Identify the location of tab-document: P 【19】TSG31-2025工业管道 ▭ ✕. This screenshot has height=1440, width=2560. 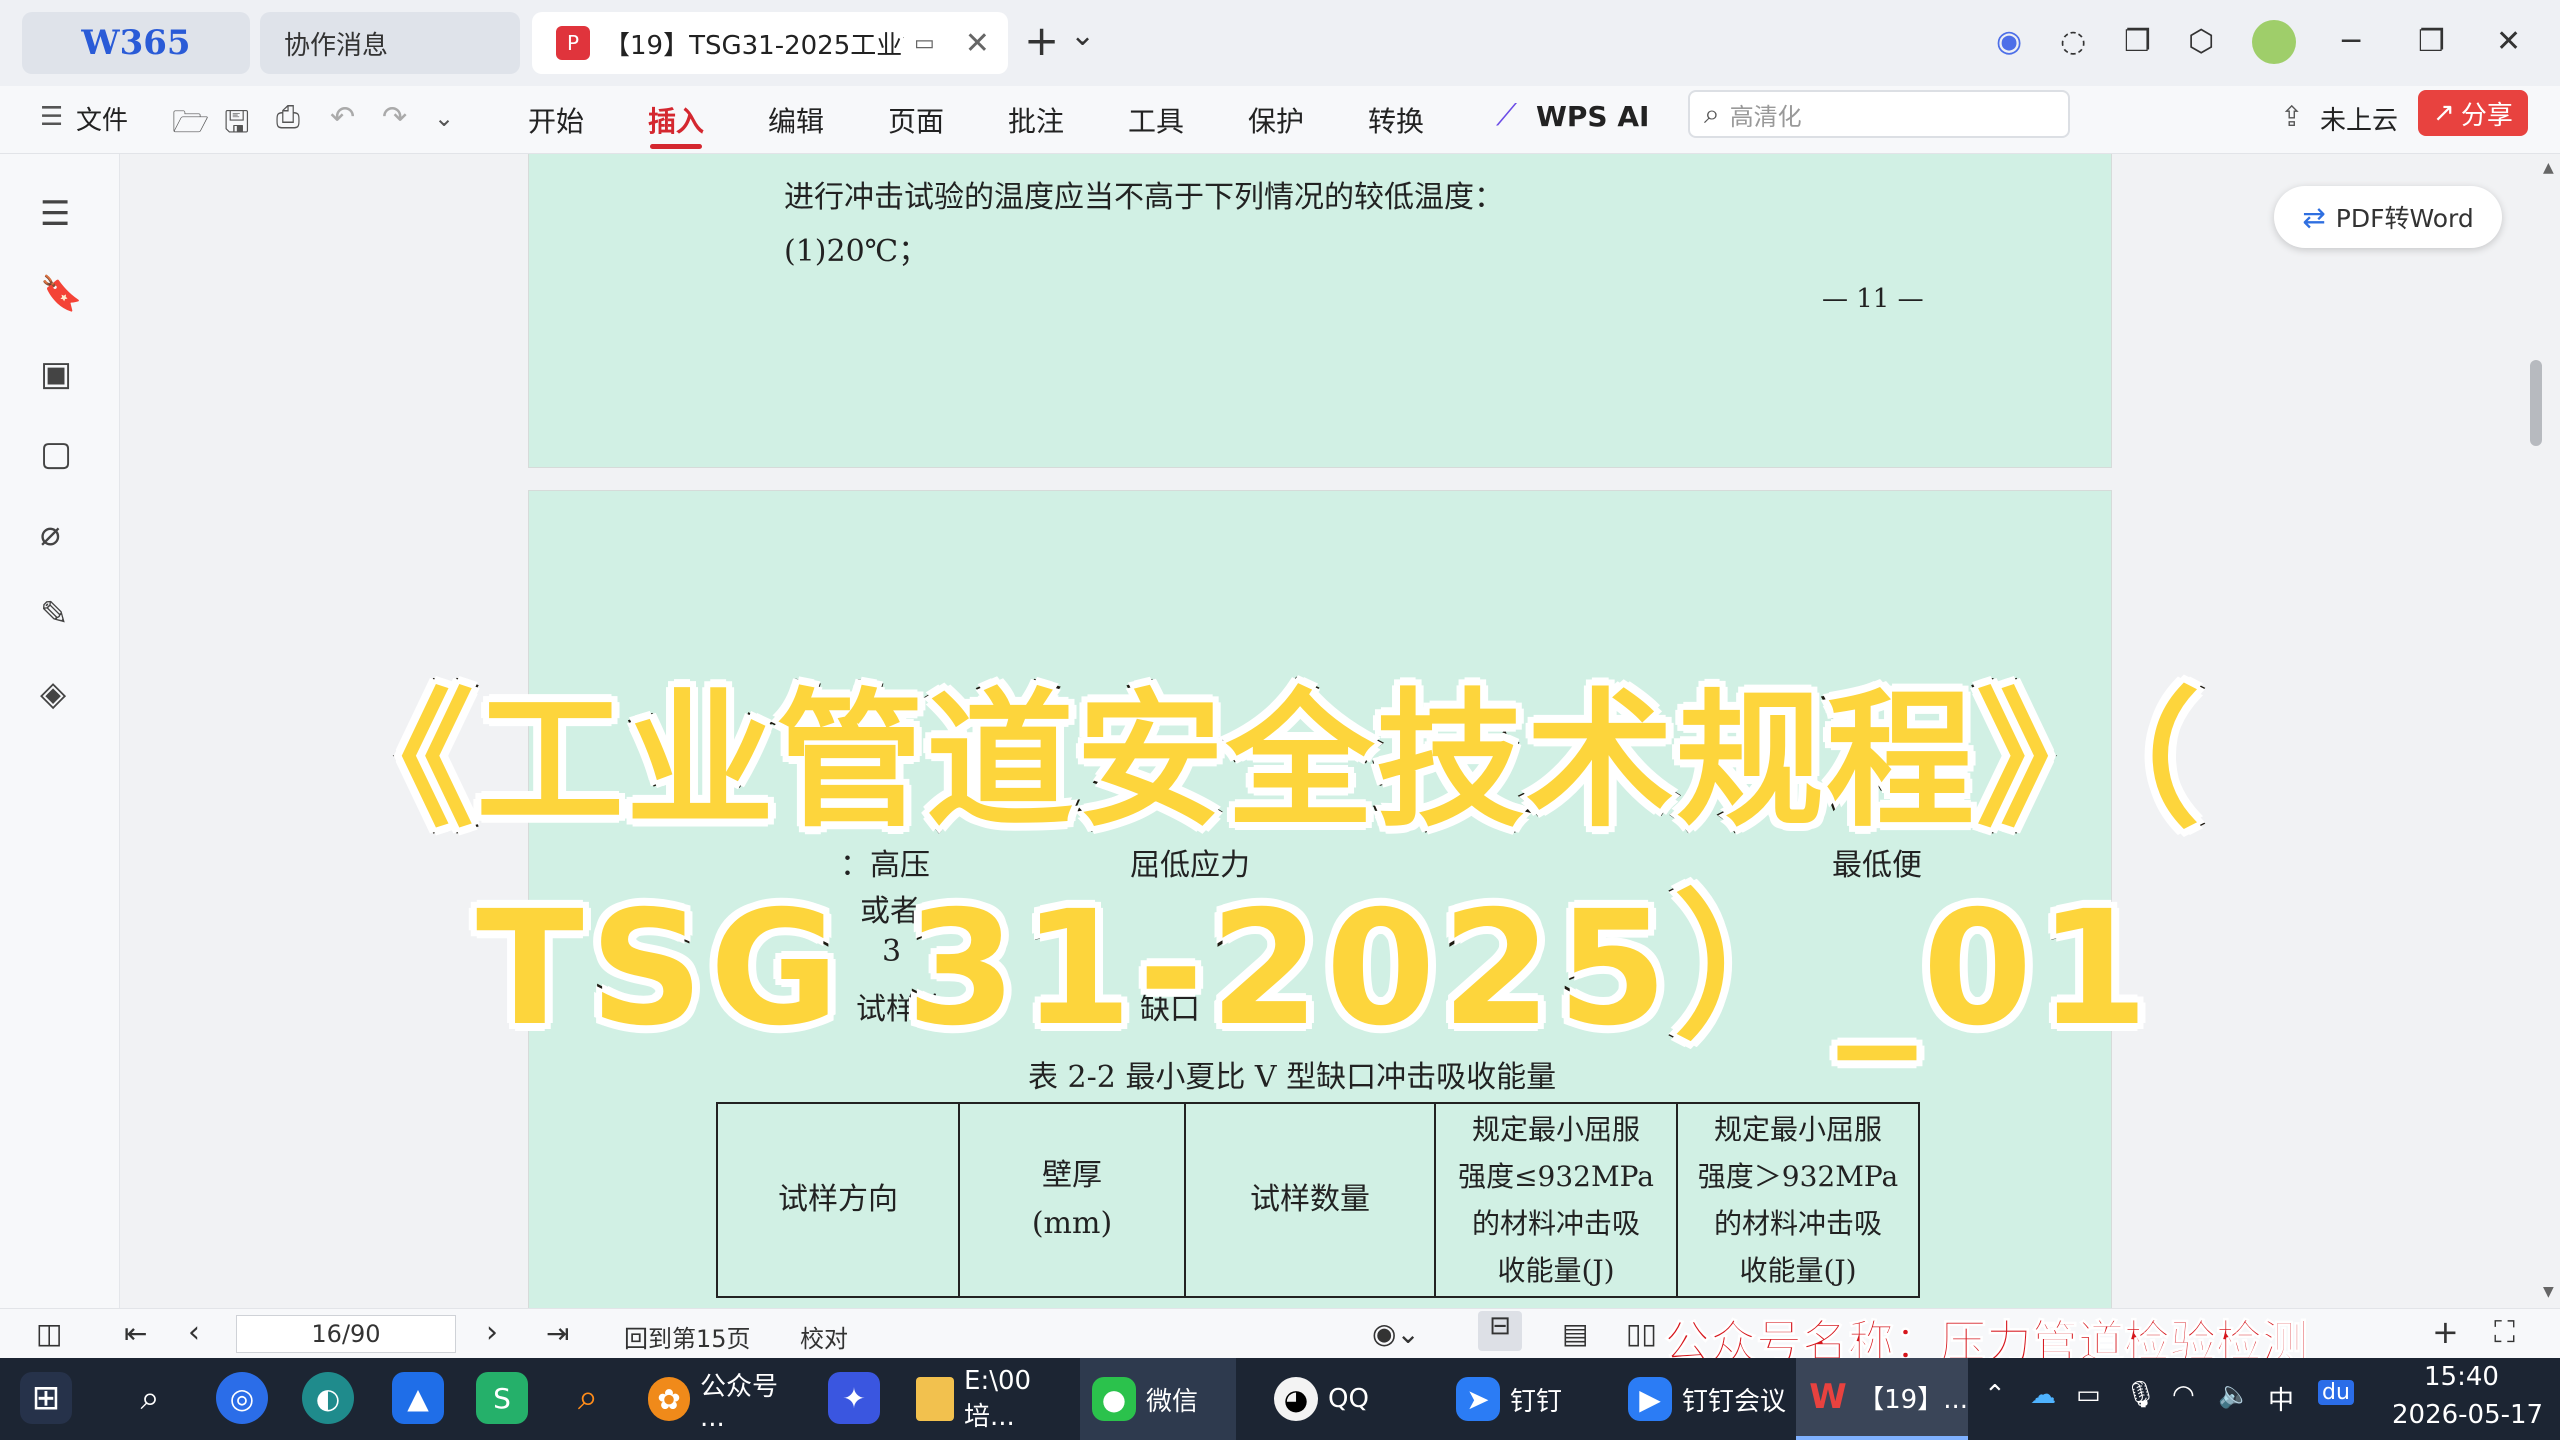
(770, 43).